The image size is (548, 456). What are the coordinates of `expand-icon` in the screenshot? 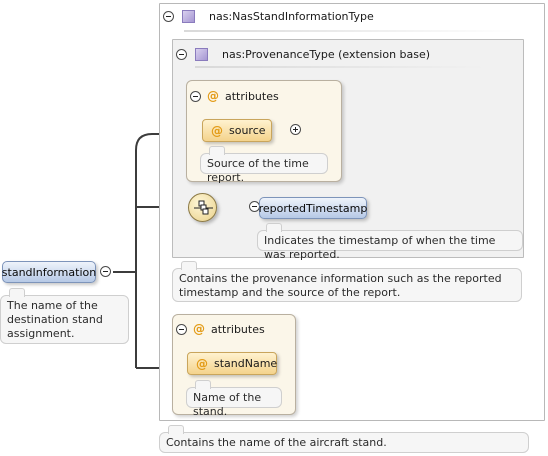 It's located at (295, 129).